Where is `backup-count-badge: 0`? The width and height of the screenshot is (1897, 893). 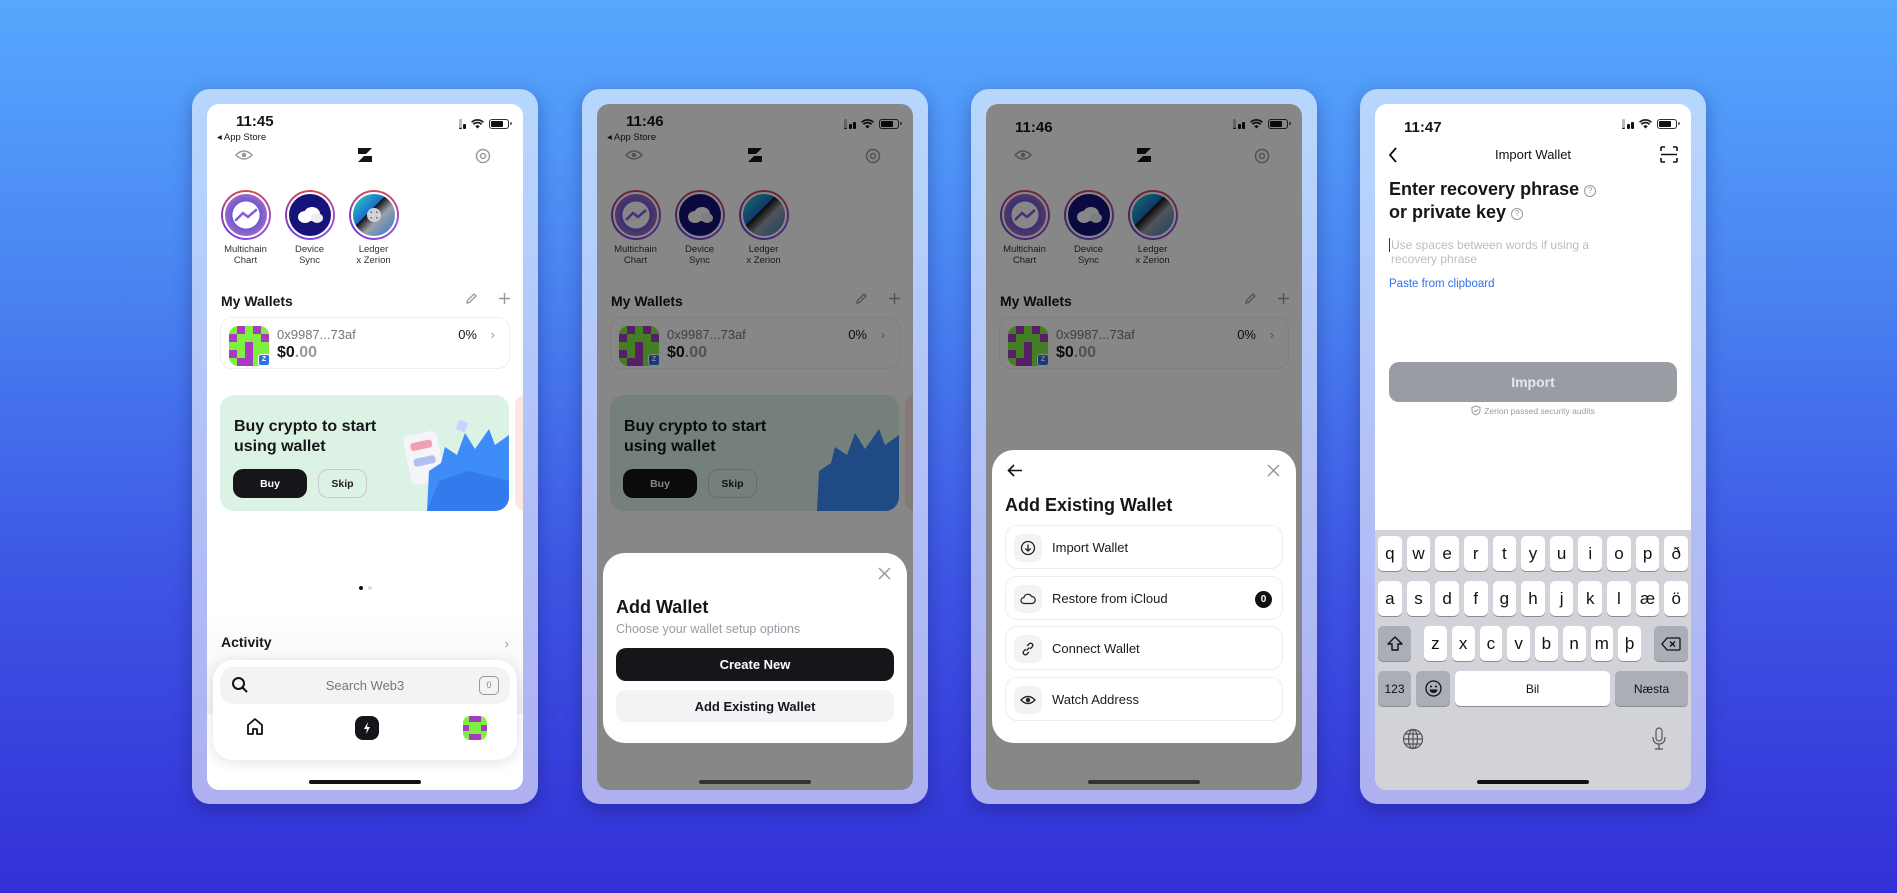
backup-count-badge: 0 is located at coordinates (1263, 599).